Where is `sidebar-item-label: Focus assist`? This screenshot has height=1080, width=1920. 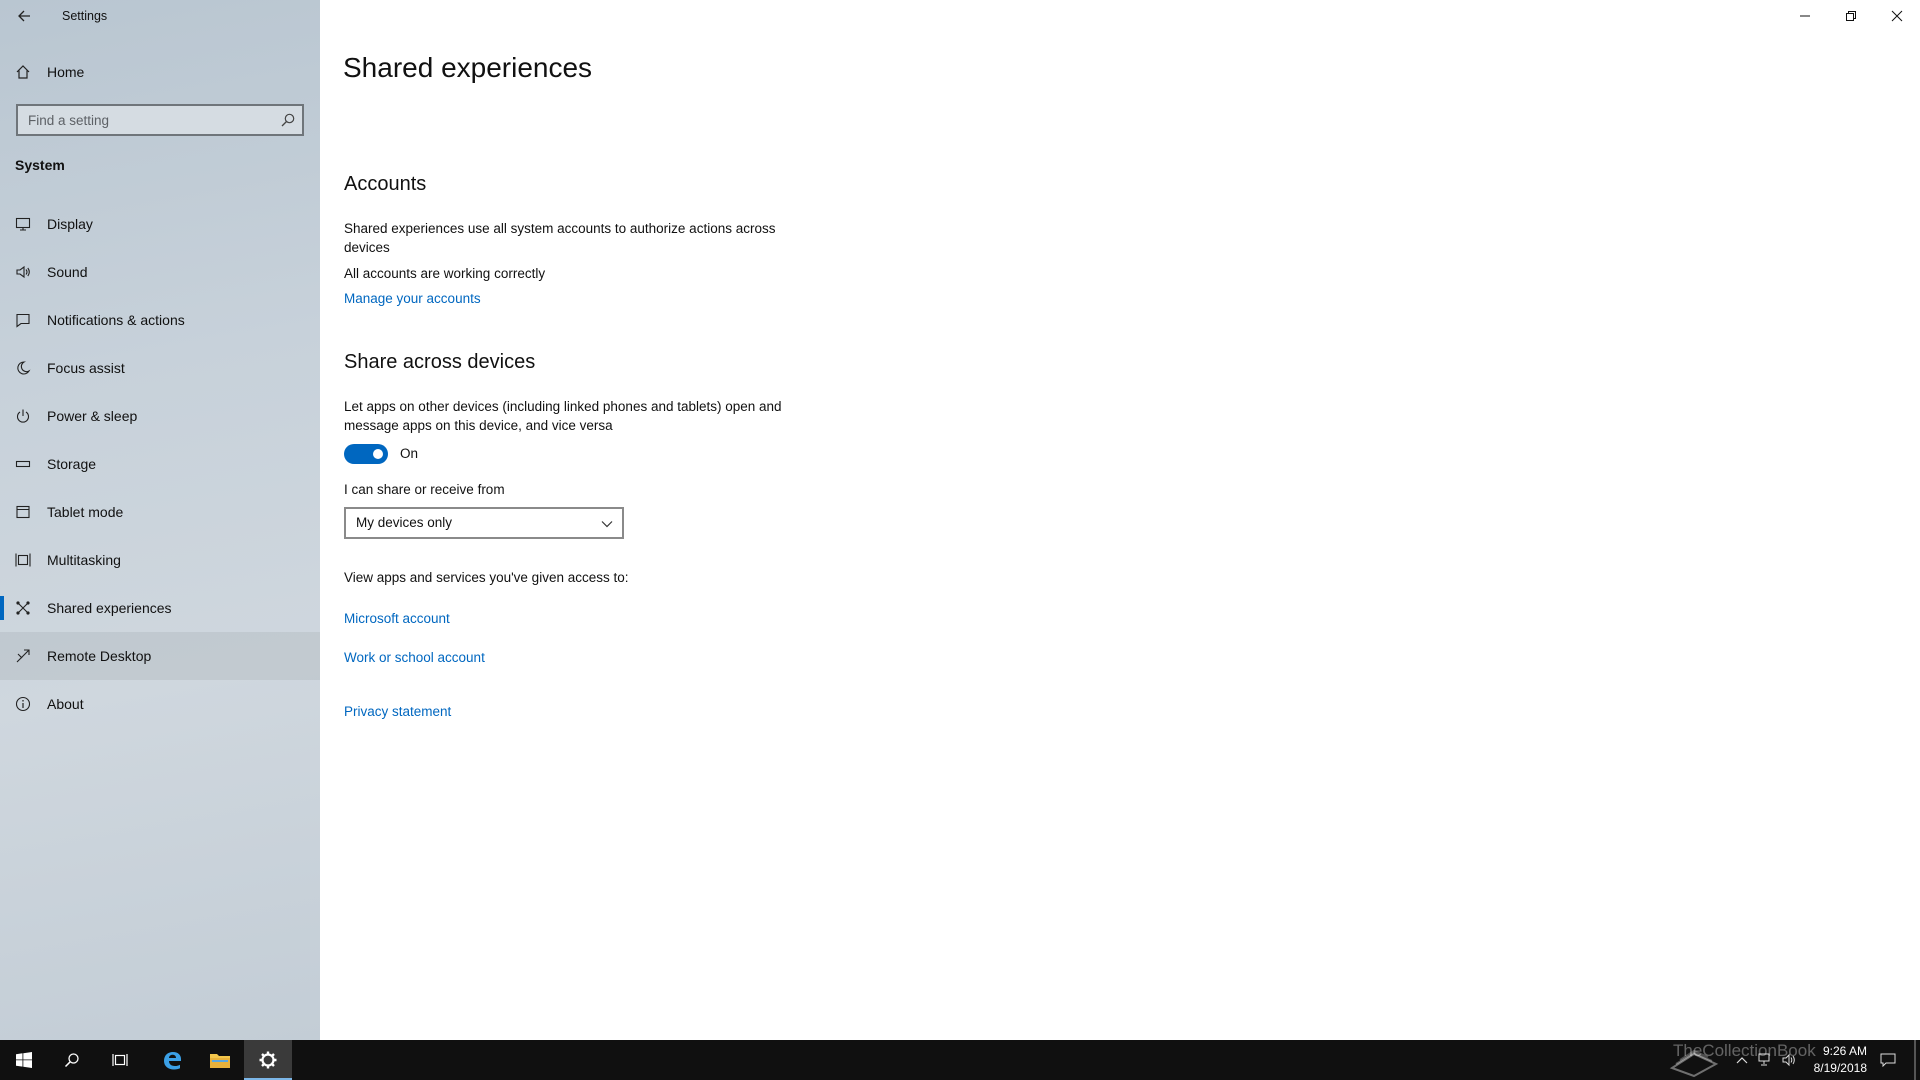
sidebar-item-label: Focus assist is located at coordinates (86, 368).